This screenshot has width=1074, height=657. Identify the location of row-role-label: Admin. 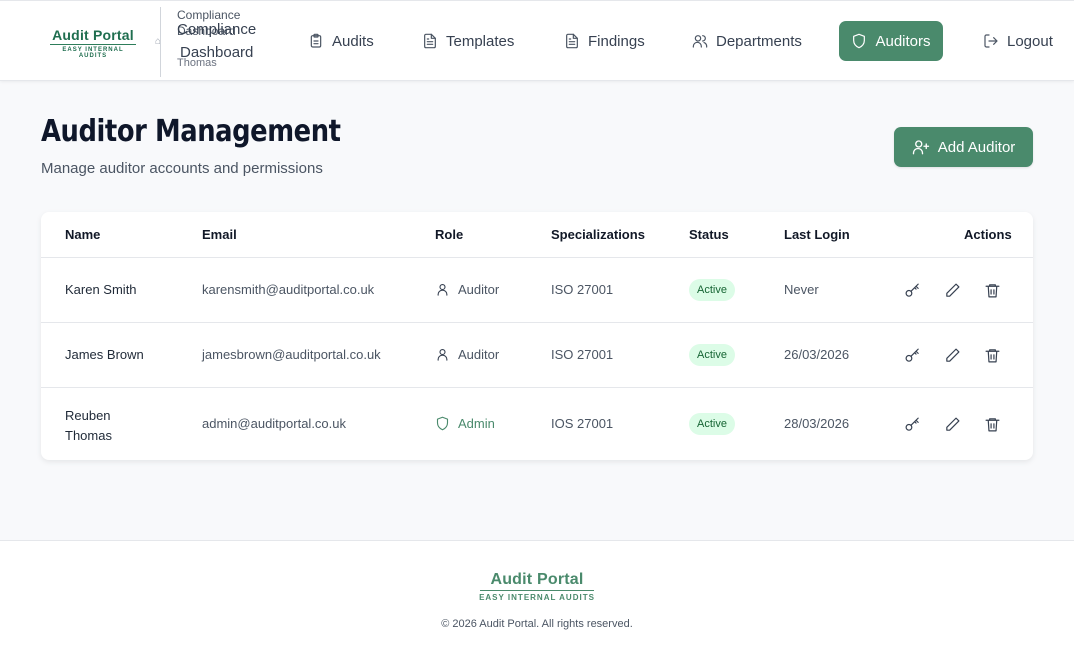
(476, 423).